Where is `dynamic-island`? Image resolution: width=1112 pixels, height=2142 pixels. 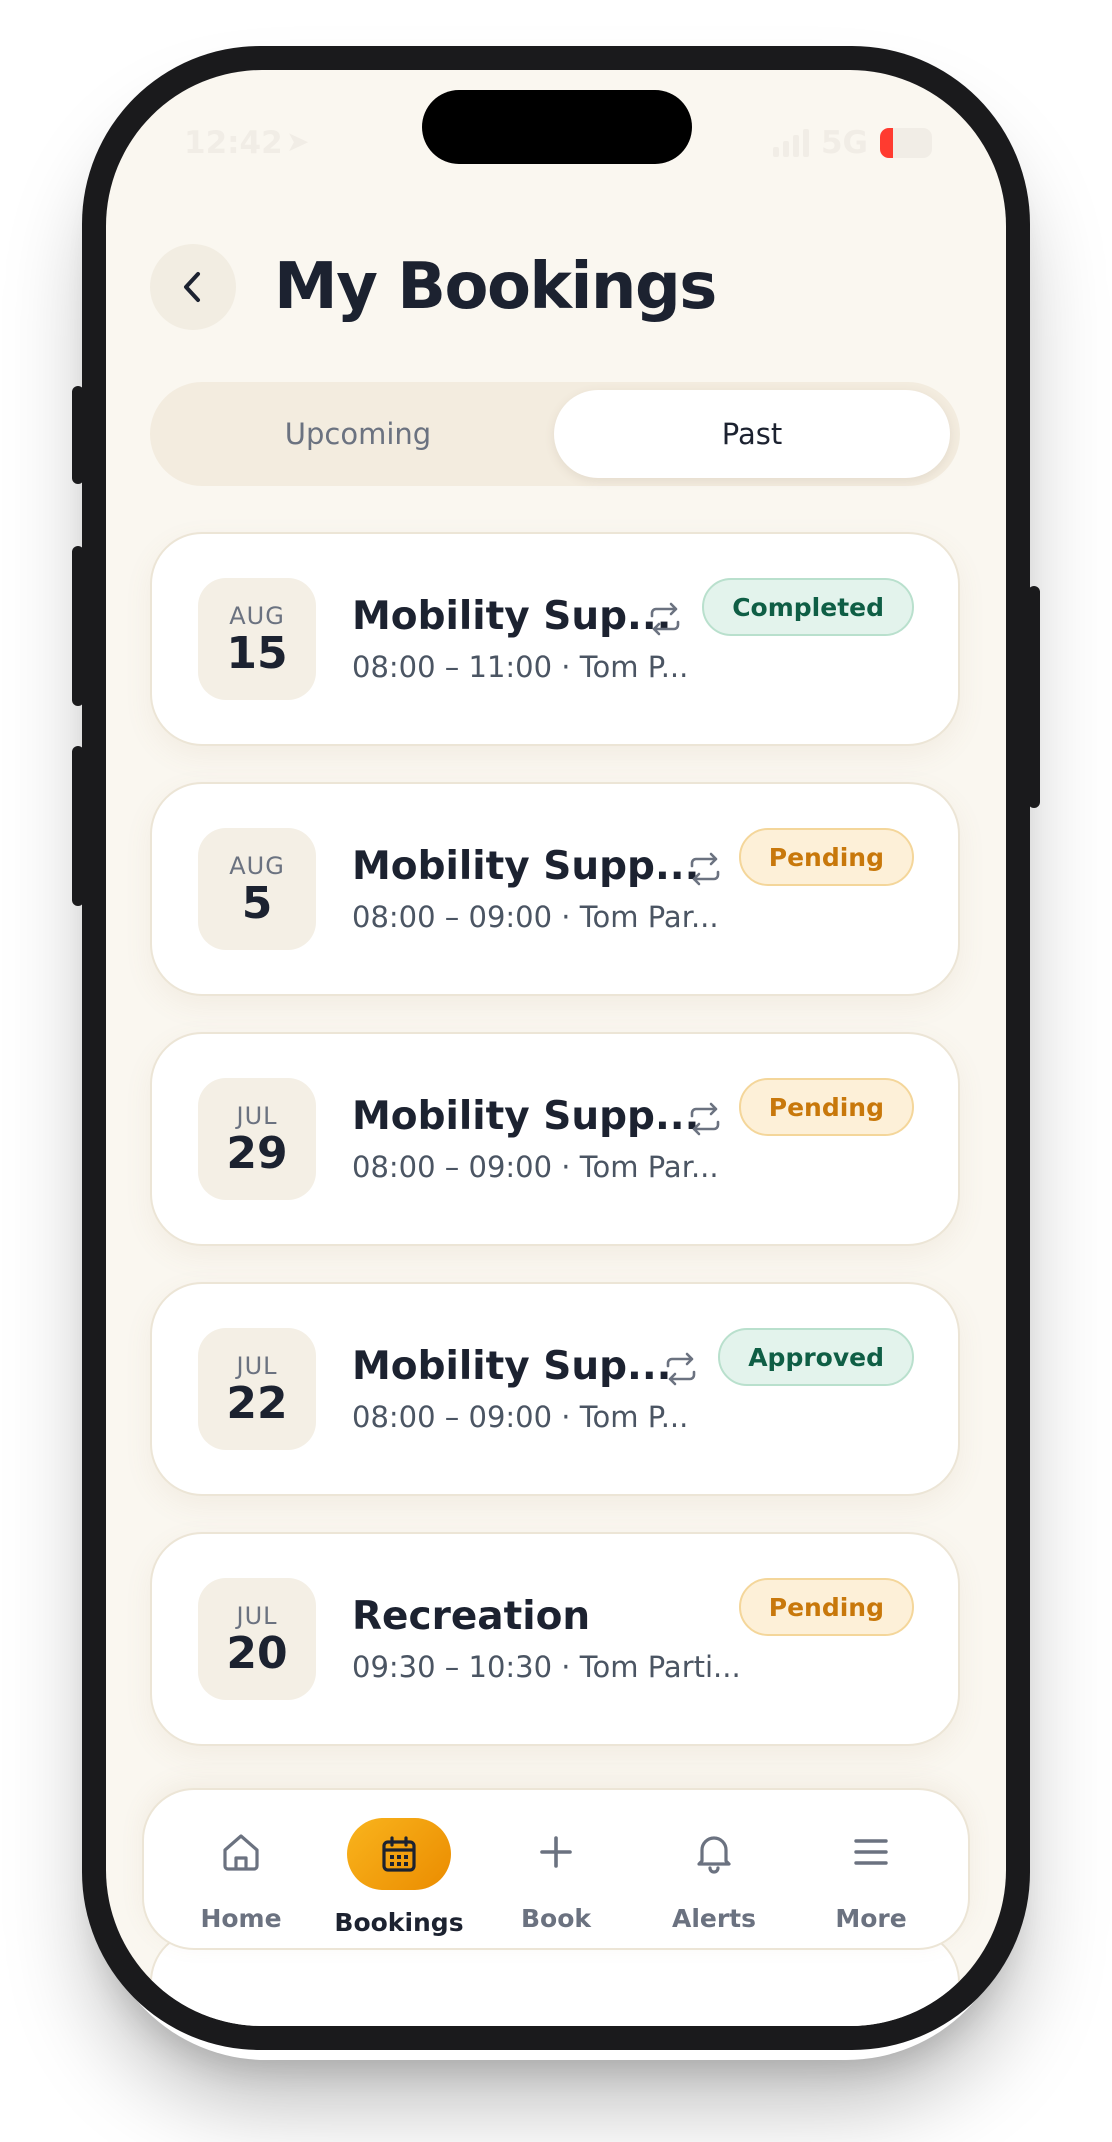
dynamic-island is located at coordinates (557, 127).